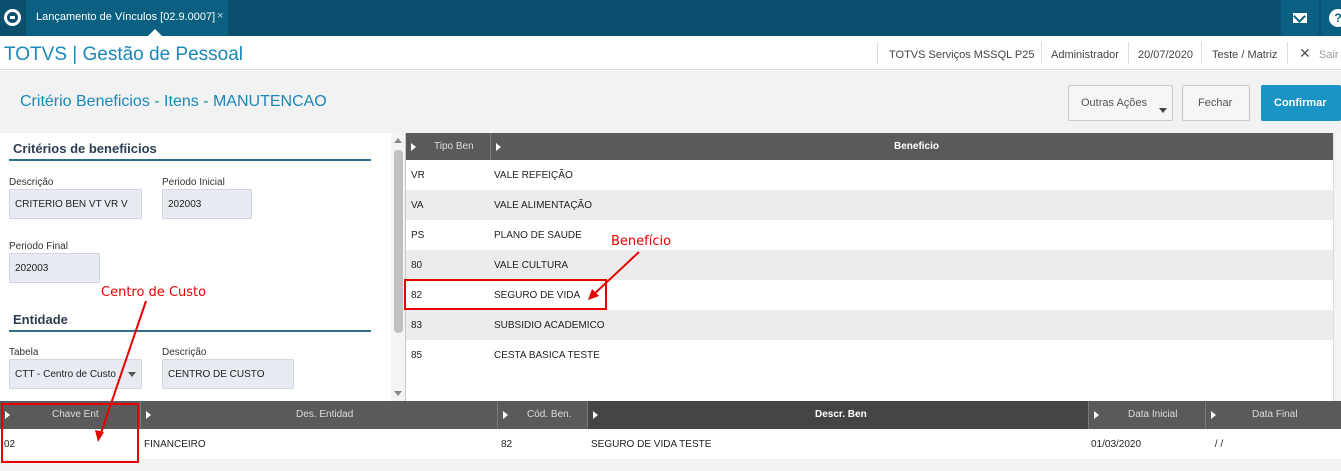 The image size is (1341, 471). I want to click on column-header-tipo-ben: Tipo Ben, so click(448, 146).